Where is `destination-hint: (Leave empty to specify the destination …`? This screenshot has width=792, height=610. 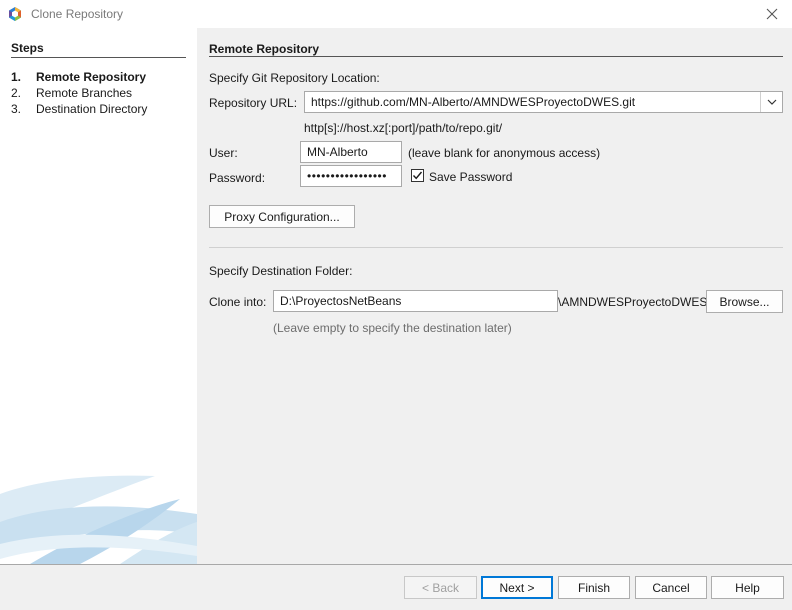 destination-hint: (Leave empty to specify the destination … is located at coordinates (392, 328).